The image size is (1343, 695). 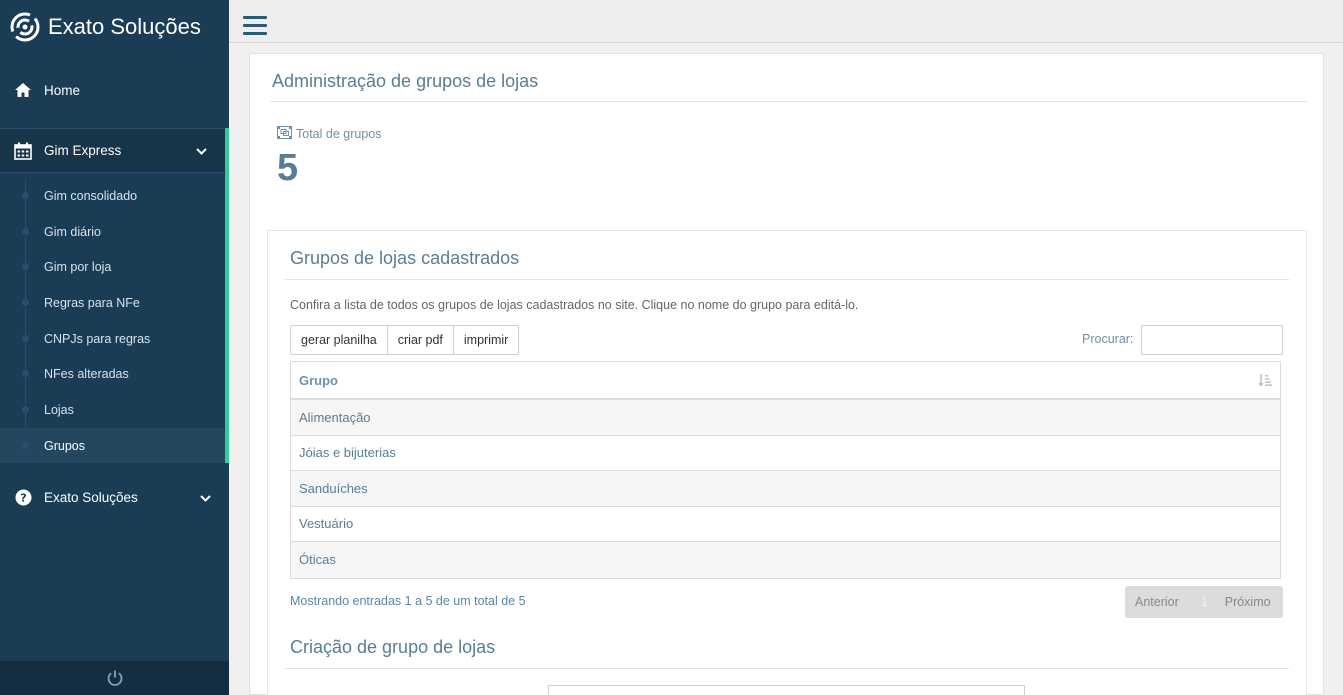 What do you see at coordinates (333, 488) in the screenshot?
I see `group-name-link: Sanduíches` at bounding box center [333, 488].